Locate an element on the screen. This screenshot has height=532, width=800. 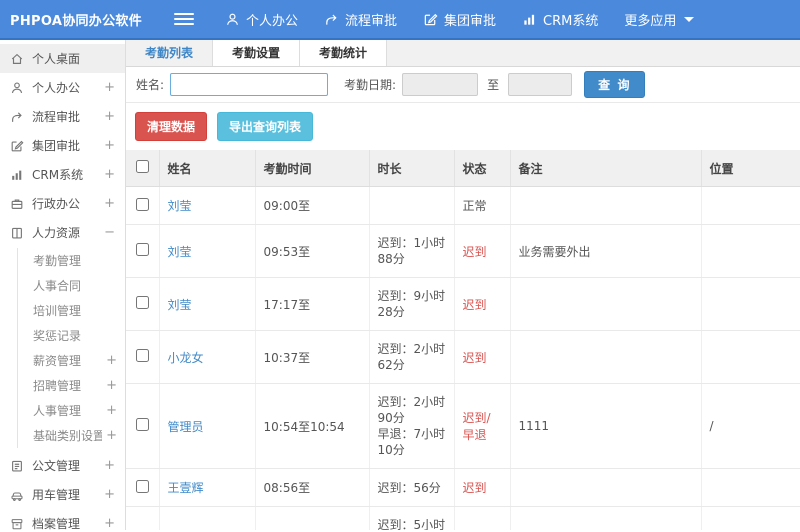
sidebar-subitem-label: 基础类别设置 is located at coordinates (68, 436).